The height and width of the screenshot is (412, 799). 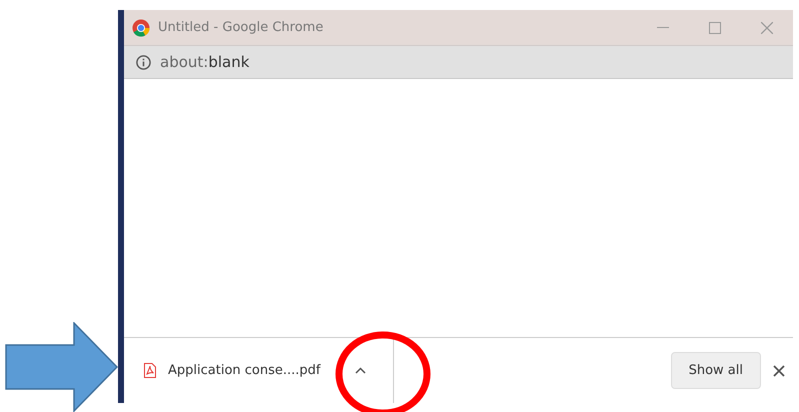 What do you see at coordinates (244, 370) in the screenshot?
I see `download-file-name: Application conse....pdf` at bounding box center [244, 370].